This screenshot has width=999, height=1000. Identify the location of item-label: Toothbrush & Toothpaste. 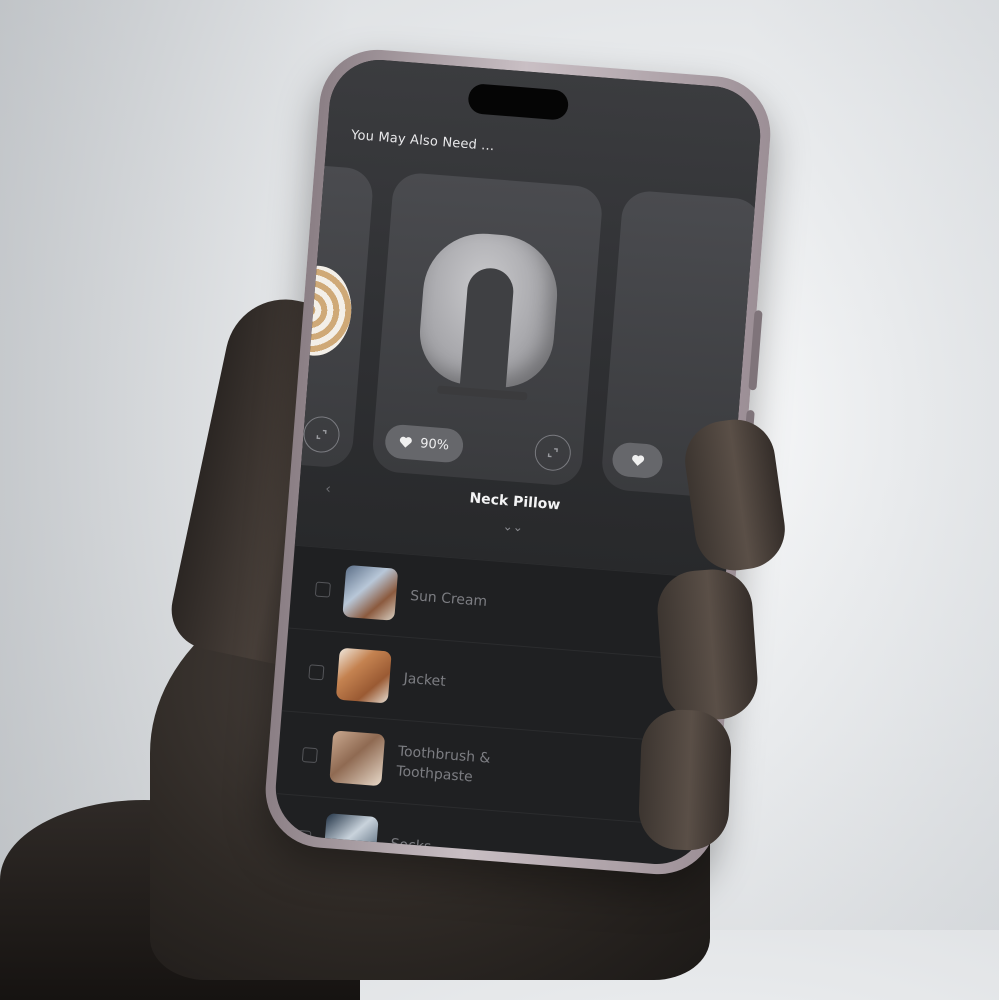
(443, 764).